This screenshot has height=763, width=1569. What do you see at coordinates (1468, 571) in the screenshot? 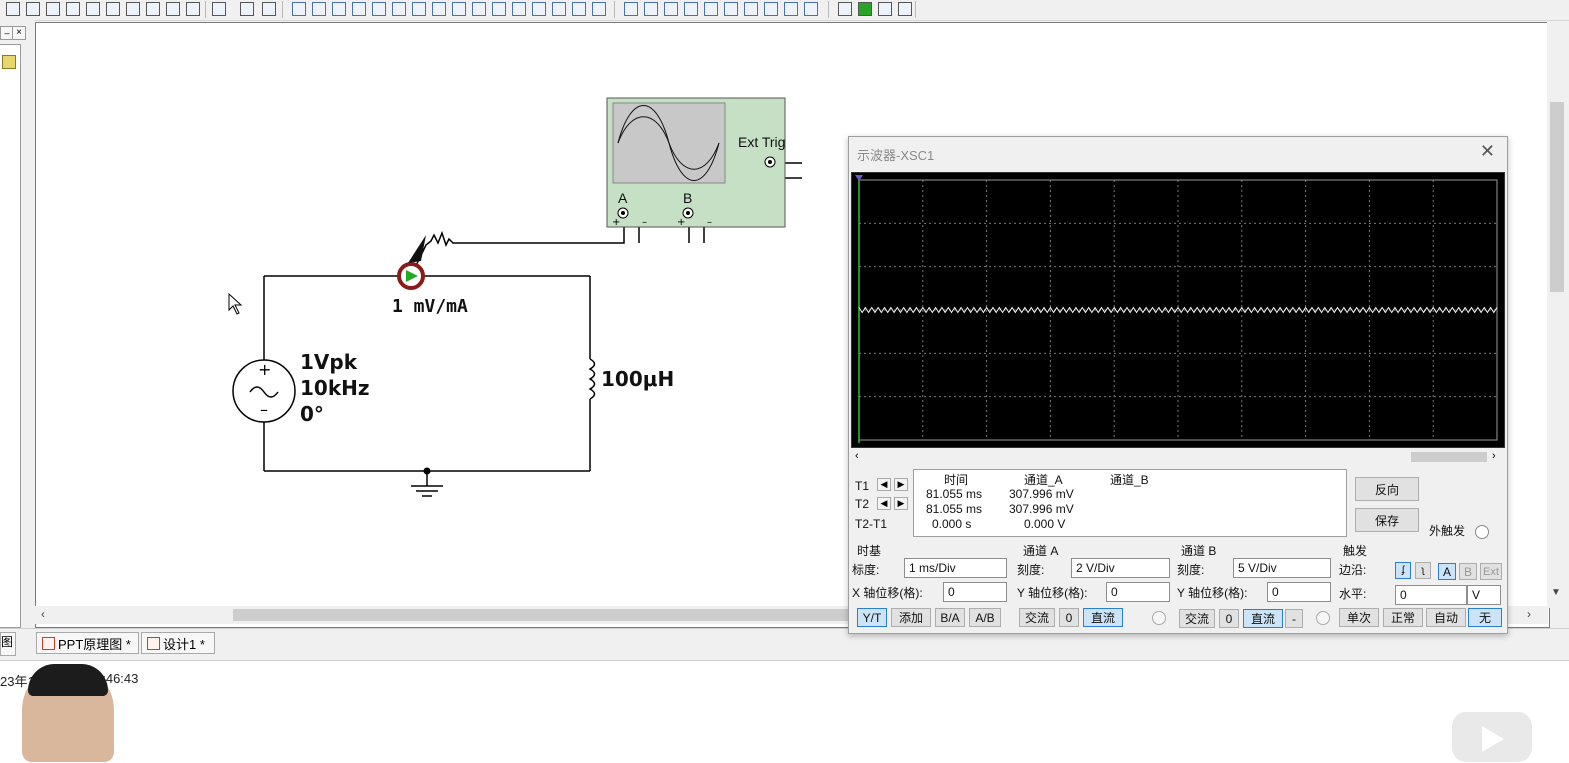
I see `trigger-source-b-button: B` at bounding box center [1468, 571].